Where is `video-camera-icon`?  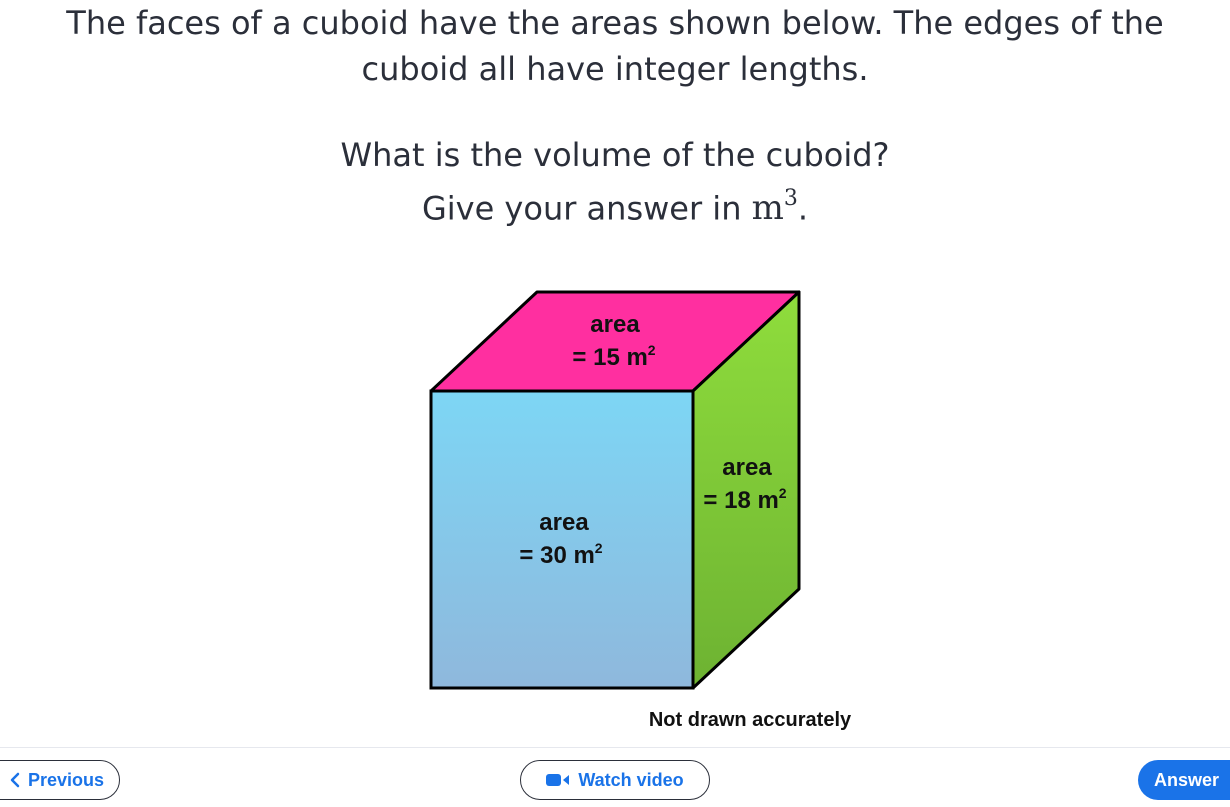
video-camera-icon is located at coordinates (558, 780).